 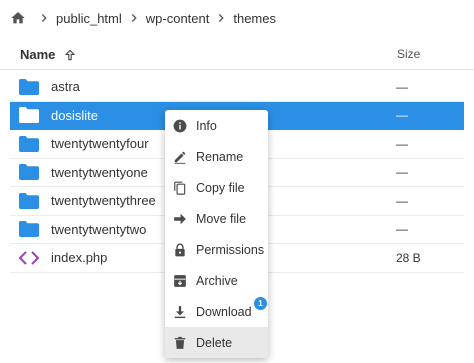 I want to click on menu-item-label: Copy file, so click(x=220, y=187).